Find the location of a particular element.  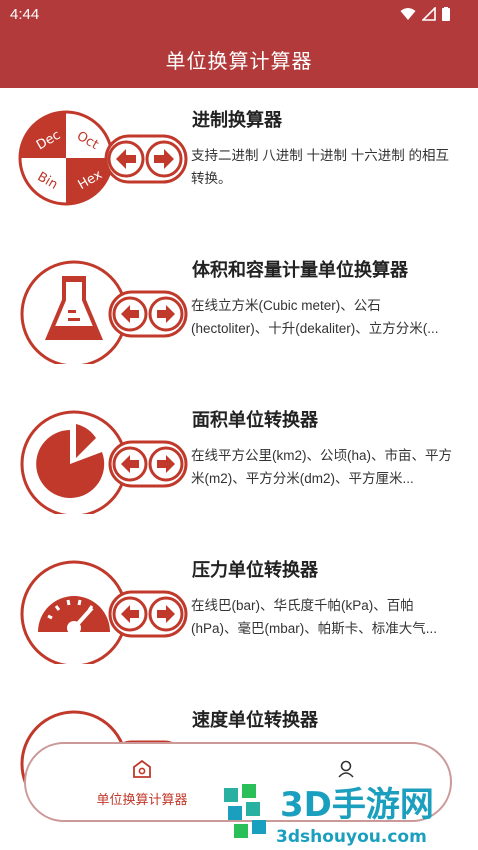

wifi-icon is located at coordinates (408, 14).